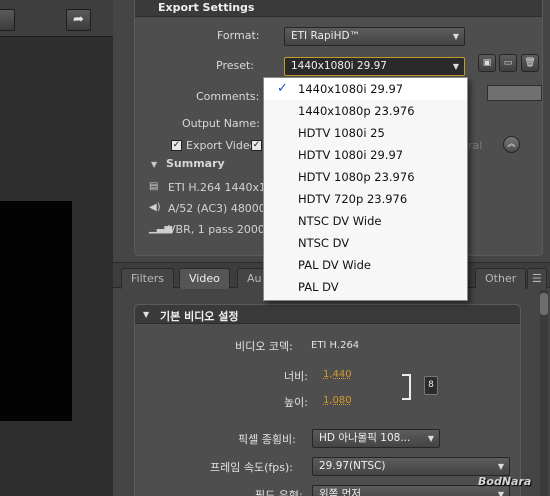  I want to click on preset-menu-item: HDTV 1080p 23.976, so click(365, 177).